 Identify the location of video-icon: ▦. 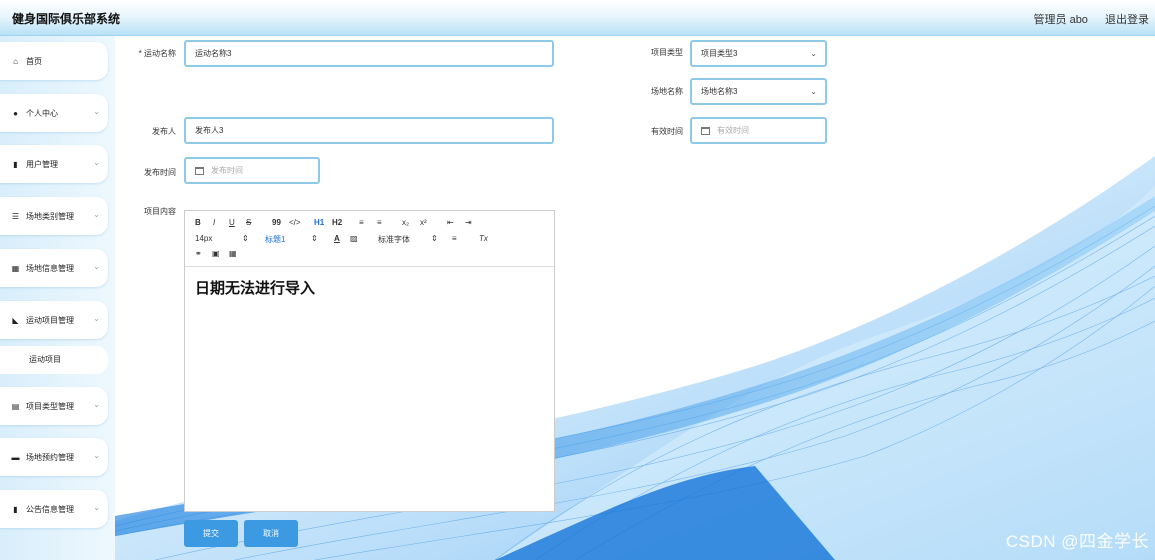
(233, 253).